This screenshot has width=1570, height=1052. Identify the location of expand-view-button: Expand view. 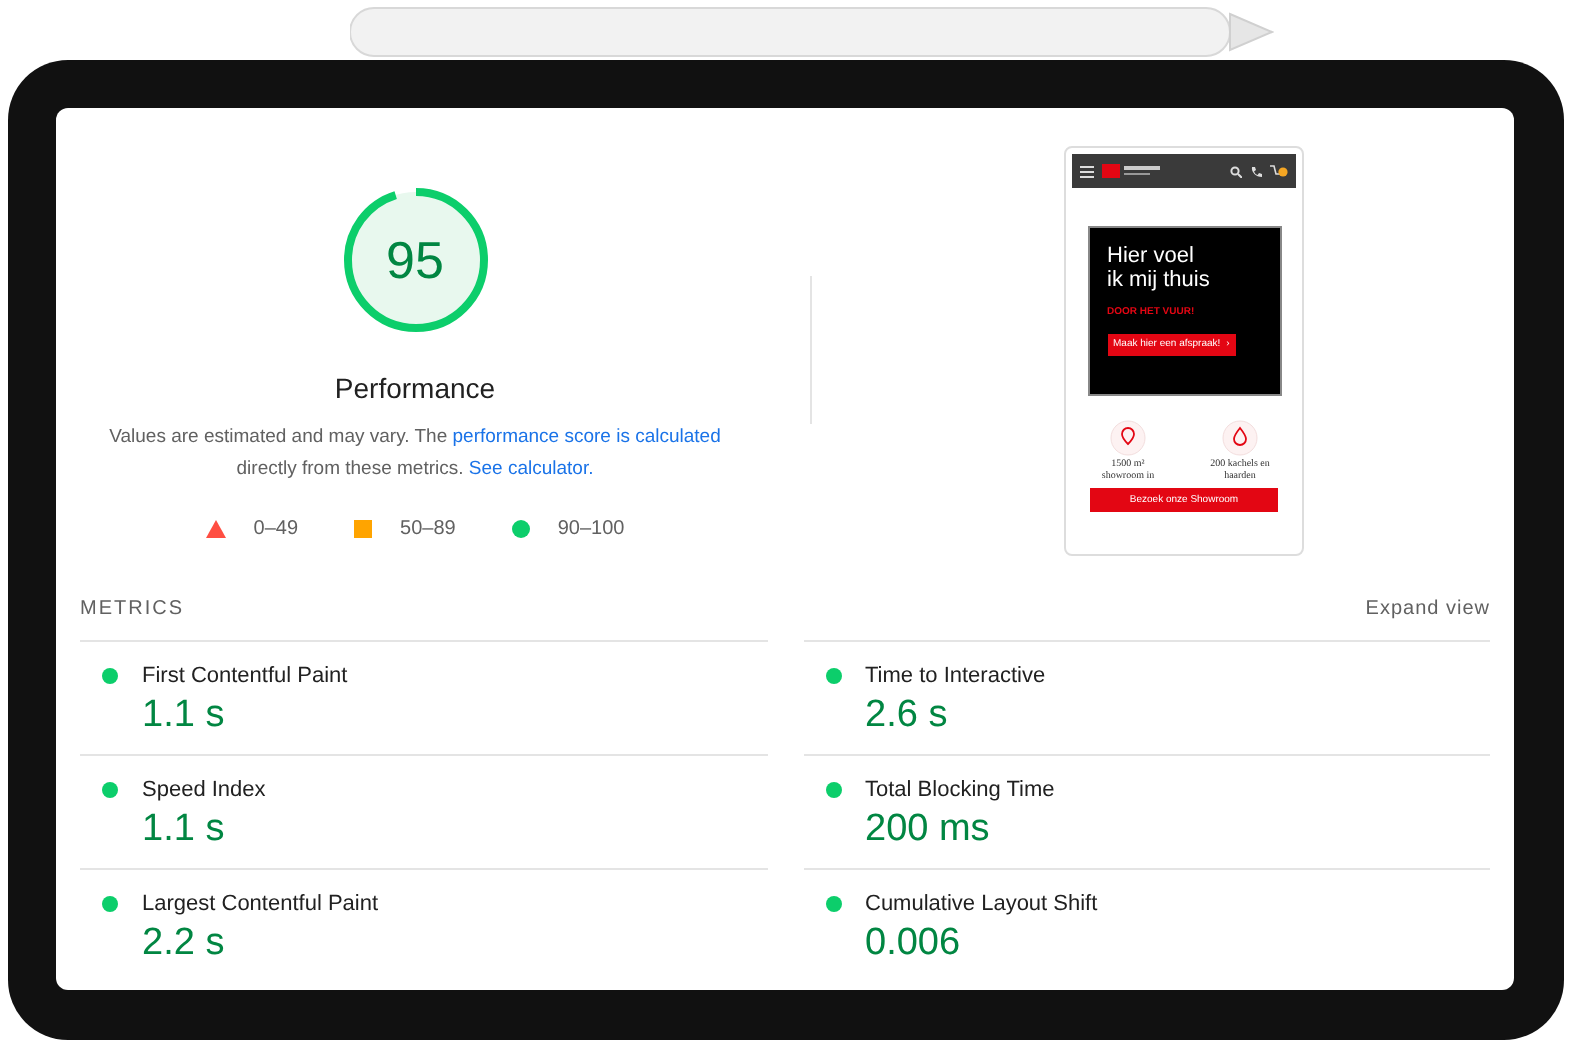
(1427, 608).